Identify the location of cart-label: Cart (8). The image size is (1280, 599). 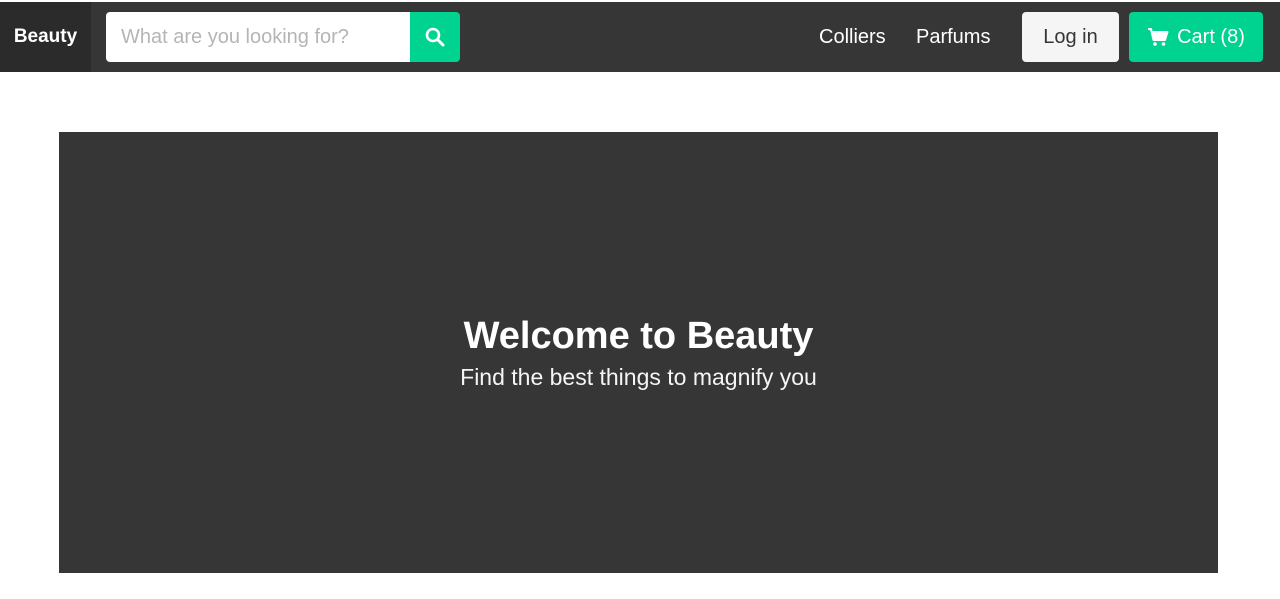
(1211, 36).